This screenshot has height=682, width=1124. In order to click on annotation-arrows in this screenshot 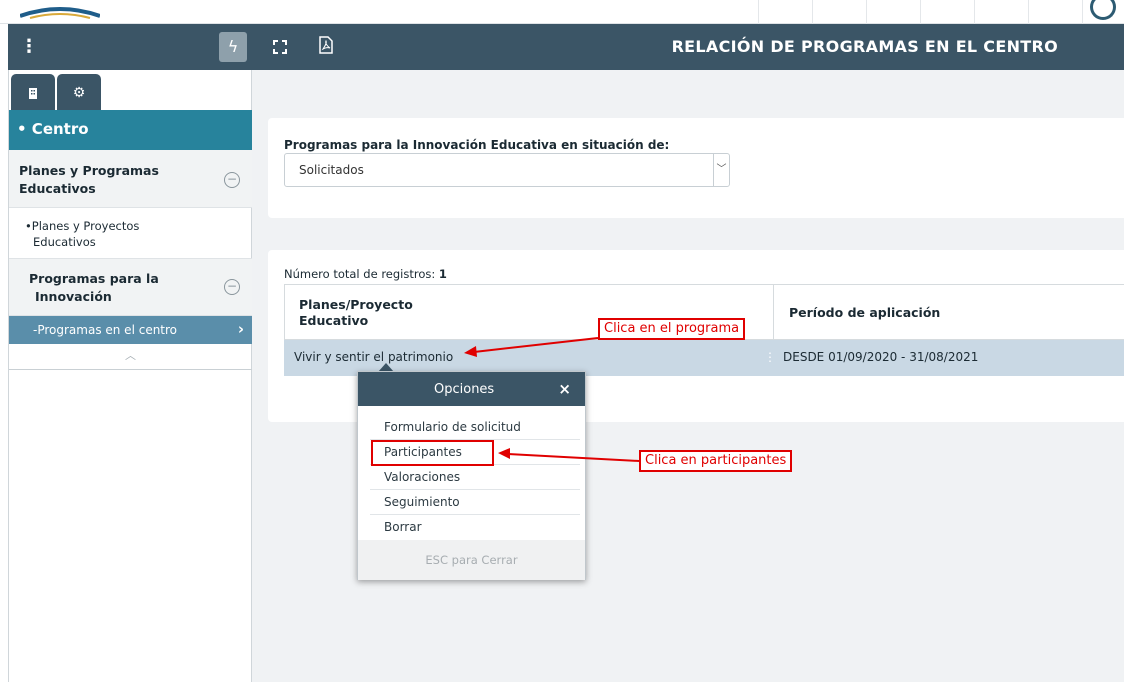, I will do `click(552, 399)`.